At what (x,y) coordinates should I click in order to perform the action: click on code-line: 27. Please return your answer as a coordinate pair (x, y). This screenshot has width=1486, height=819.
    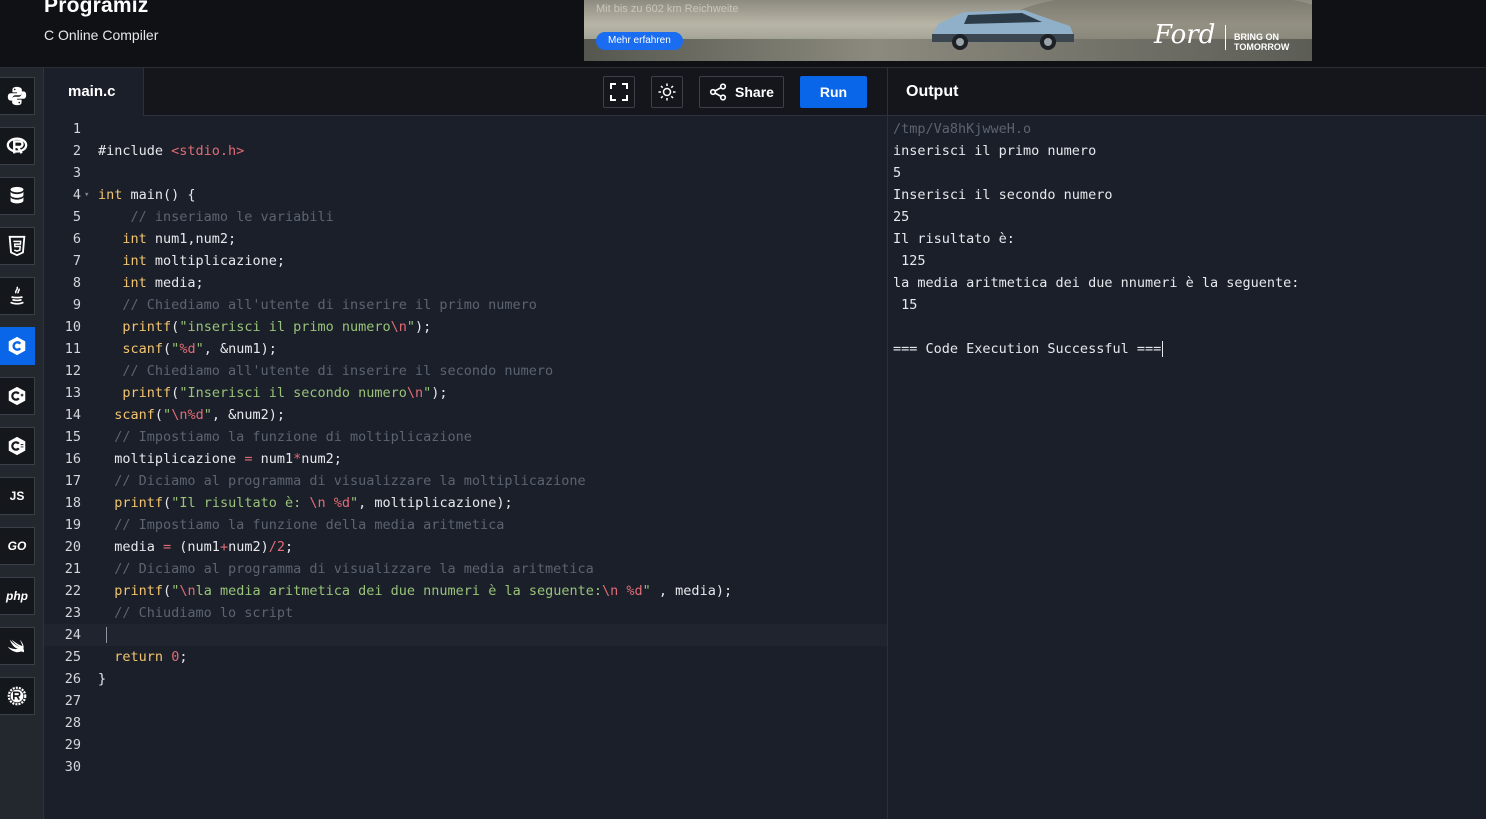
    Looking at the image, I should click on (465, 701).